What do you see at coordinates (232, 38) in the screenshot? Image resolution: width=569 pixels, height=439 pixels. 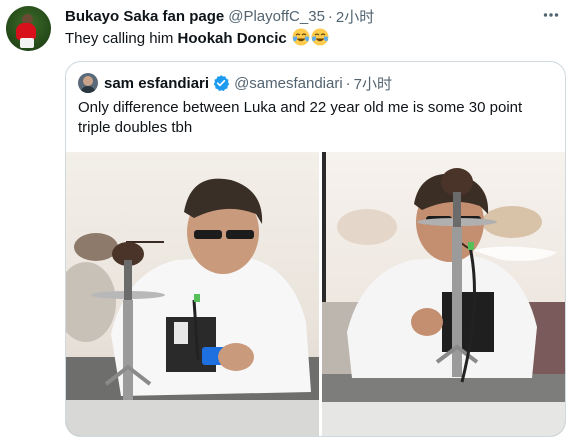 I see `tweet-text-bold: Hookah Doncic` at bounding box center [232, 38].